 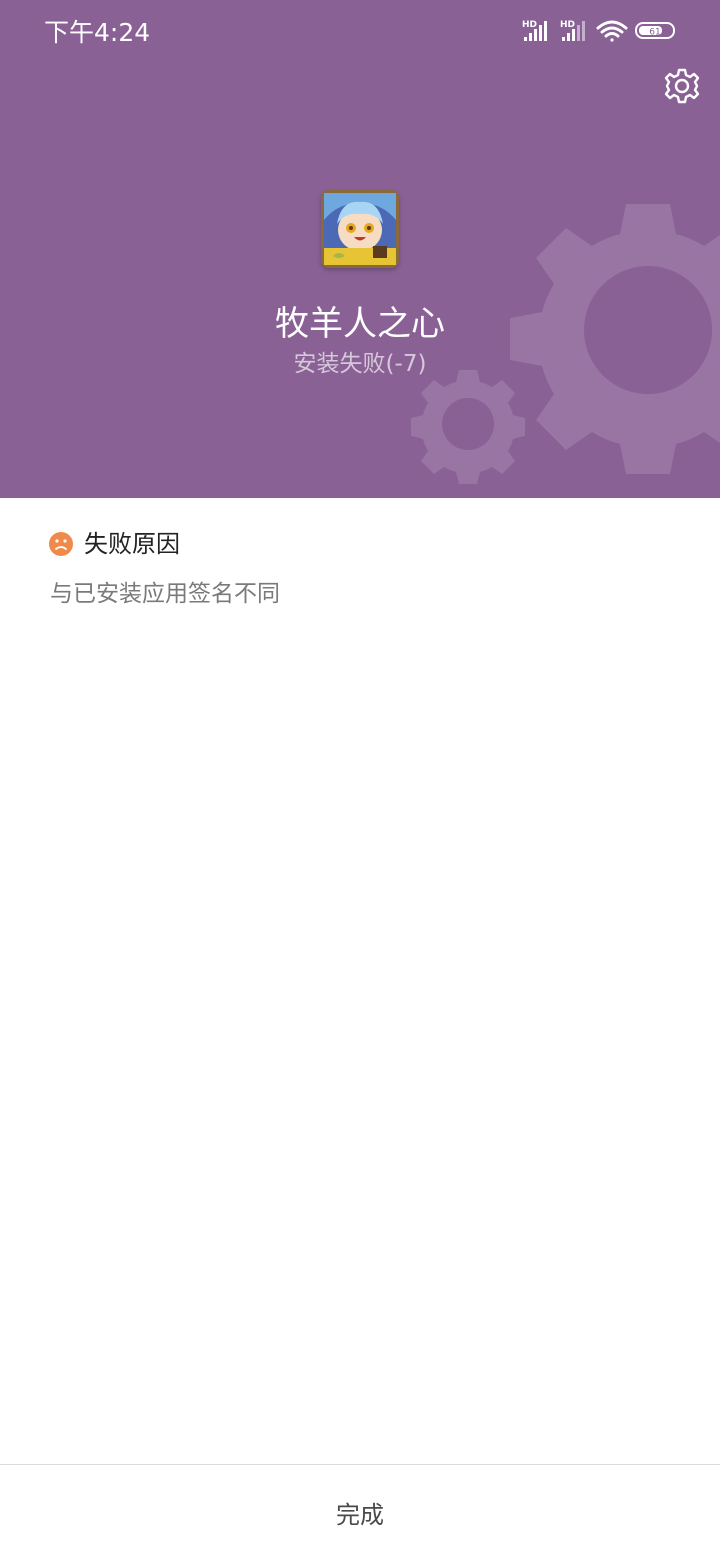 I want to click on failure-reason-header: 失败原因, so click(x=114, y=544).